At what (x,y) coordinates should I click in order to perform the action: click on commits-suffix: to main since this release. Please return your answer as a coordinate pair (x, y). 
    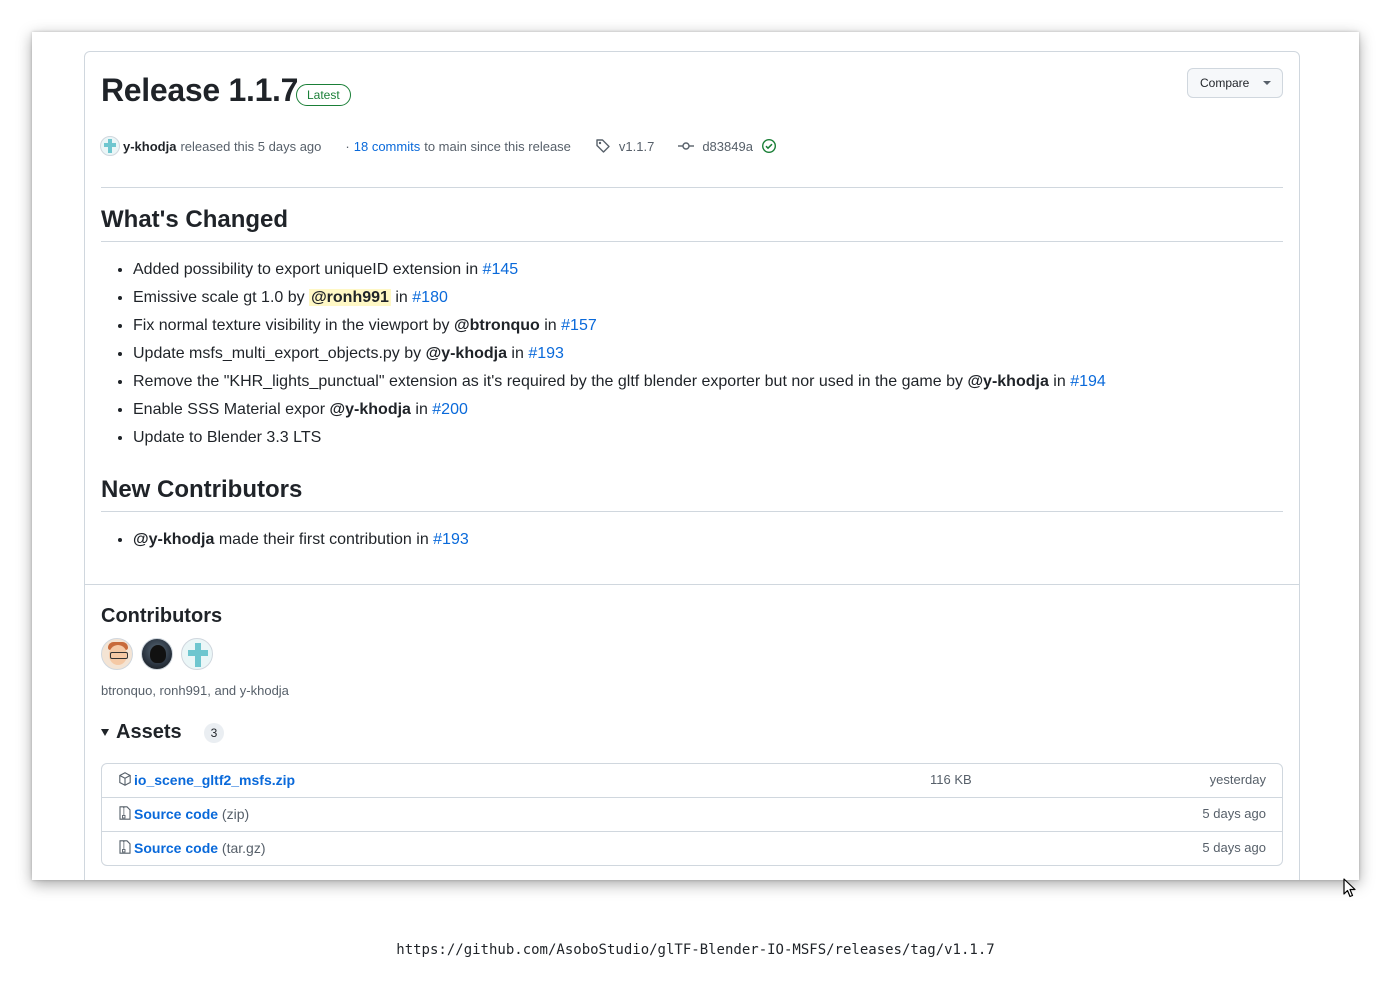
    Looking at the image, I should click on (497, 146).